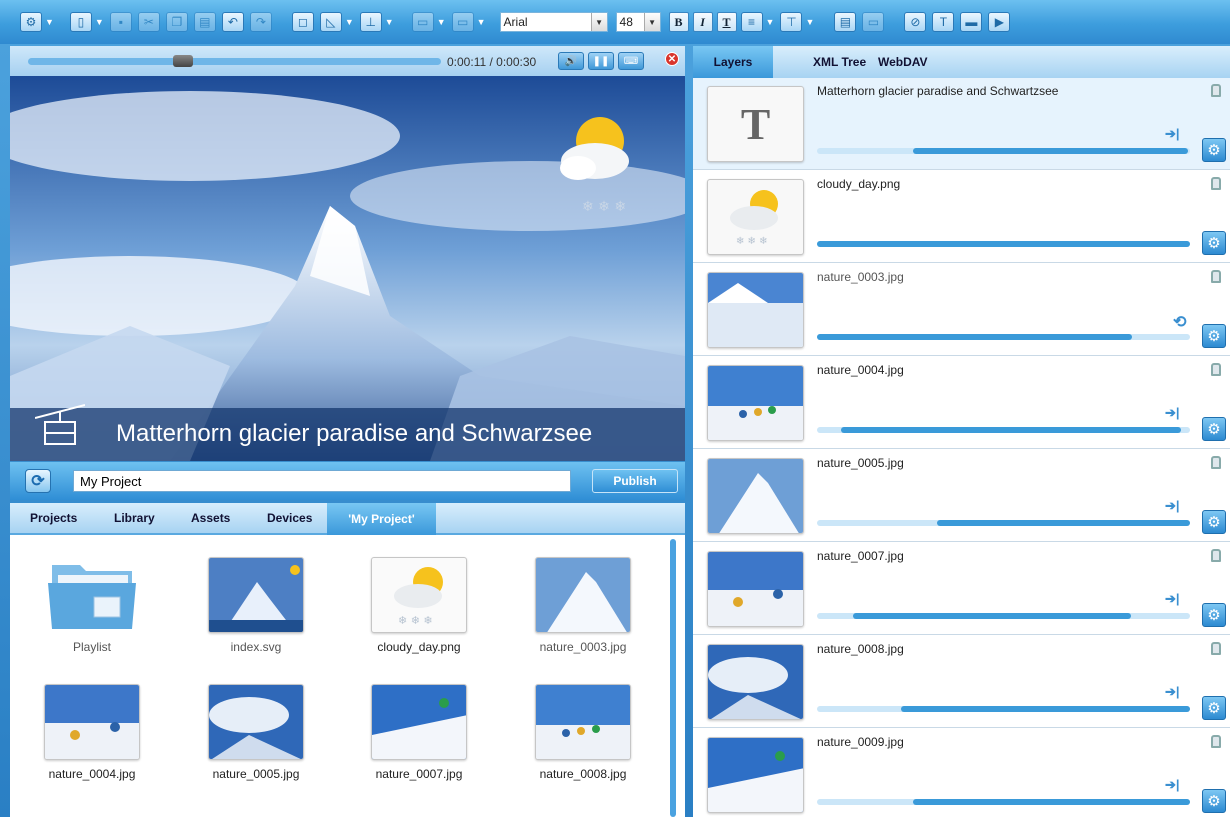 This screenshot has height=817, width=1230. What do you see at coordinates (583, 605) in the screenshot?
I see `asset-item: nature_0003.jpg` at bounding box center [583, 605].